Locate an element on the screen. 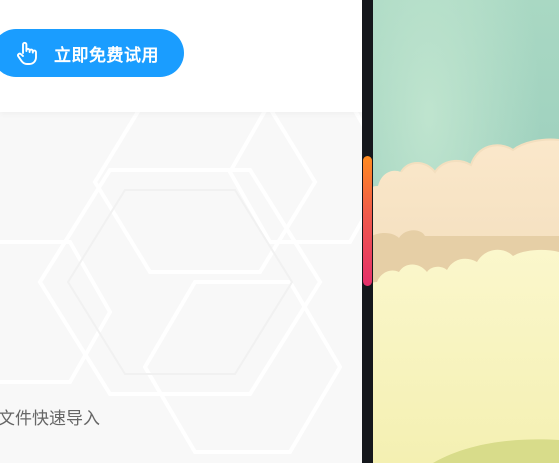 Image resolution: width=559 pixels, height=463 pixels. free-trial-label: 立即免费试用 is located at coordinates (106, 55).